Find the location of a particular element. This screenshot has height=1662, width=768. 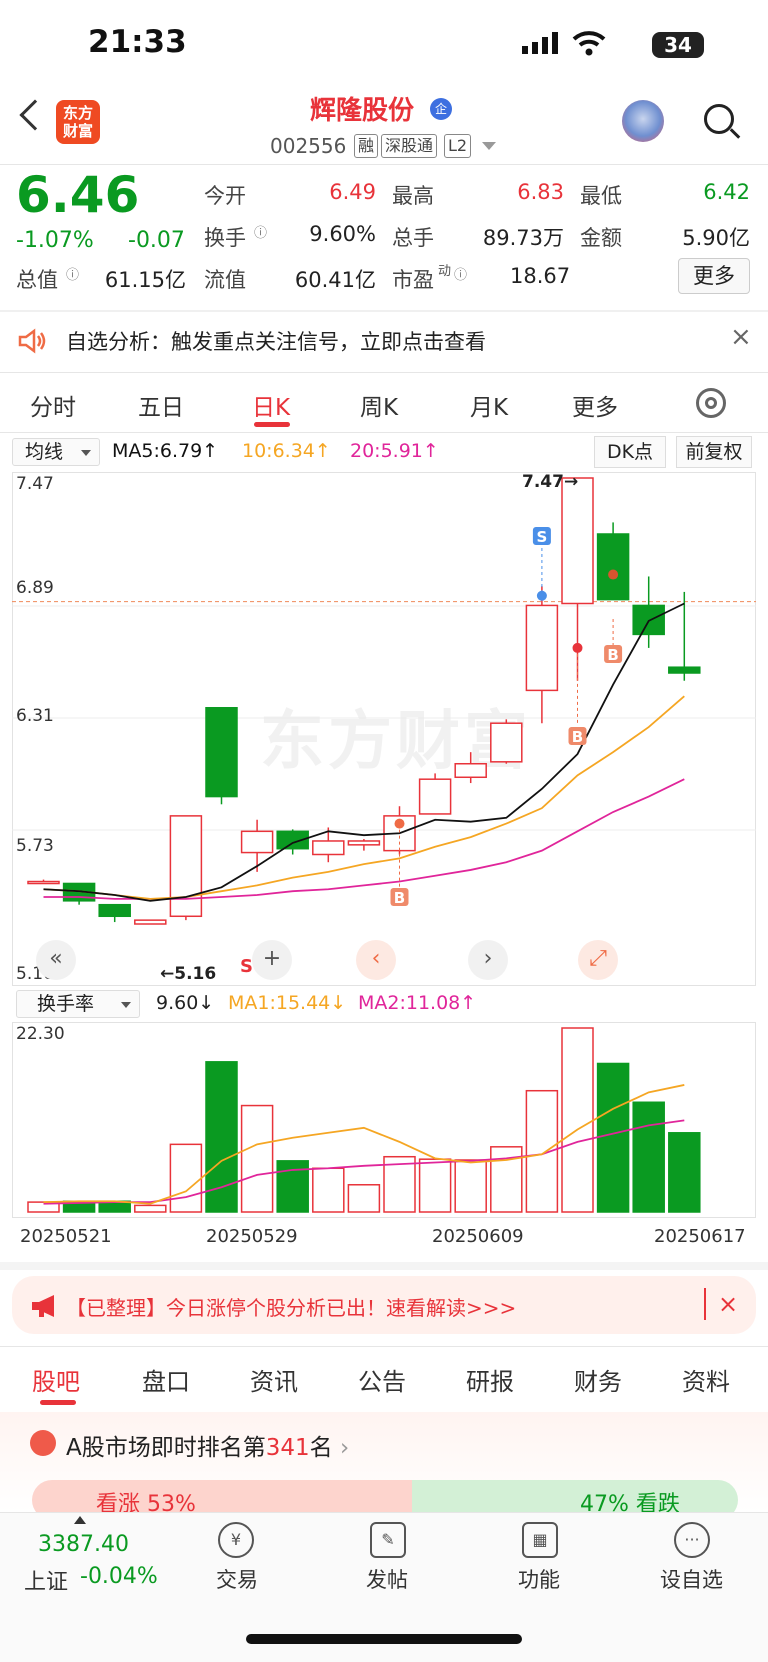

cellular-signal-icon is located at coordinates (540, 43).